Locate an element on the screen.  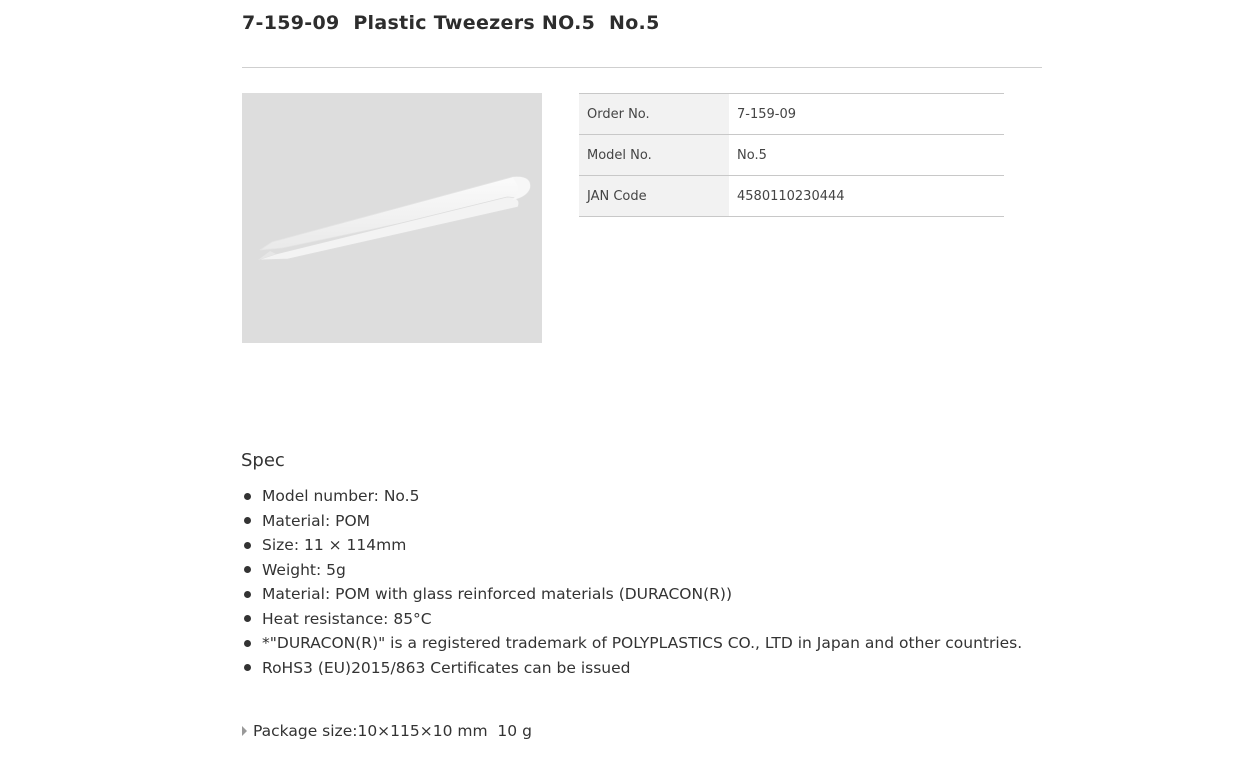
order-no-value: 7-159-09 is located at coordinates (866, 114).